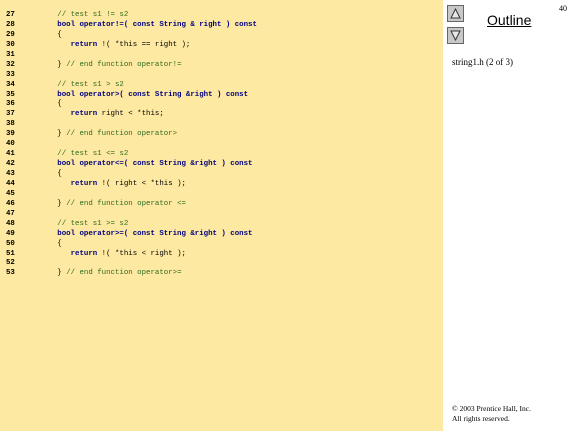 Image resolution: width=575 pixels, height=431 pixels. I want to click on code-comment: // test s1 <= s2, so click(86, 154).